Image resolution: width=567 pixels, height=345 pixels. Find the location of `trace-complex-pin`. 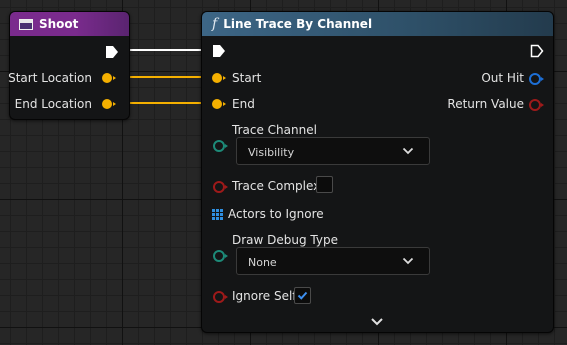

trace-complex-pin is located at coordinates (220, 187).